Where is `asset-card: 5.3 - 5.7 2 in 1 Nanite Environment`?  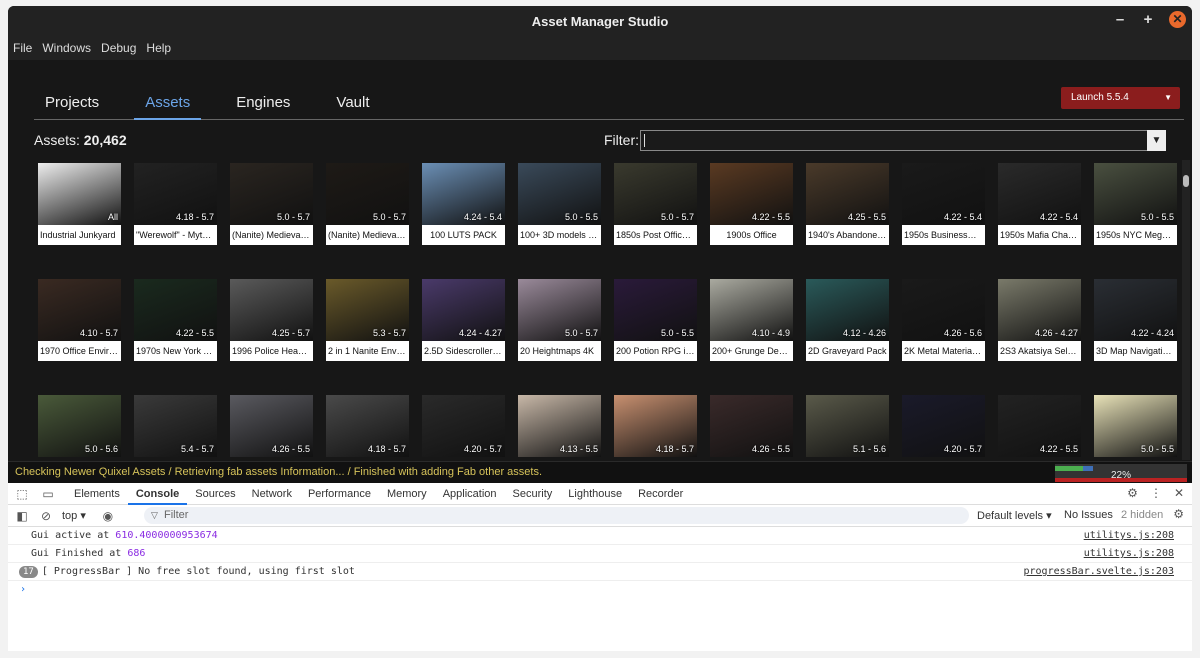 asset-card: 5.3 - 5.7 2 in 1 Nanite Environment is located at coordinates (367, 320).